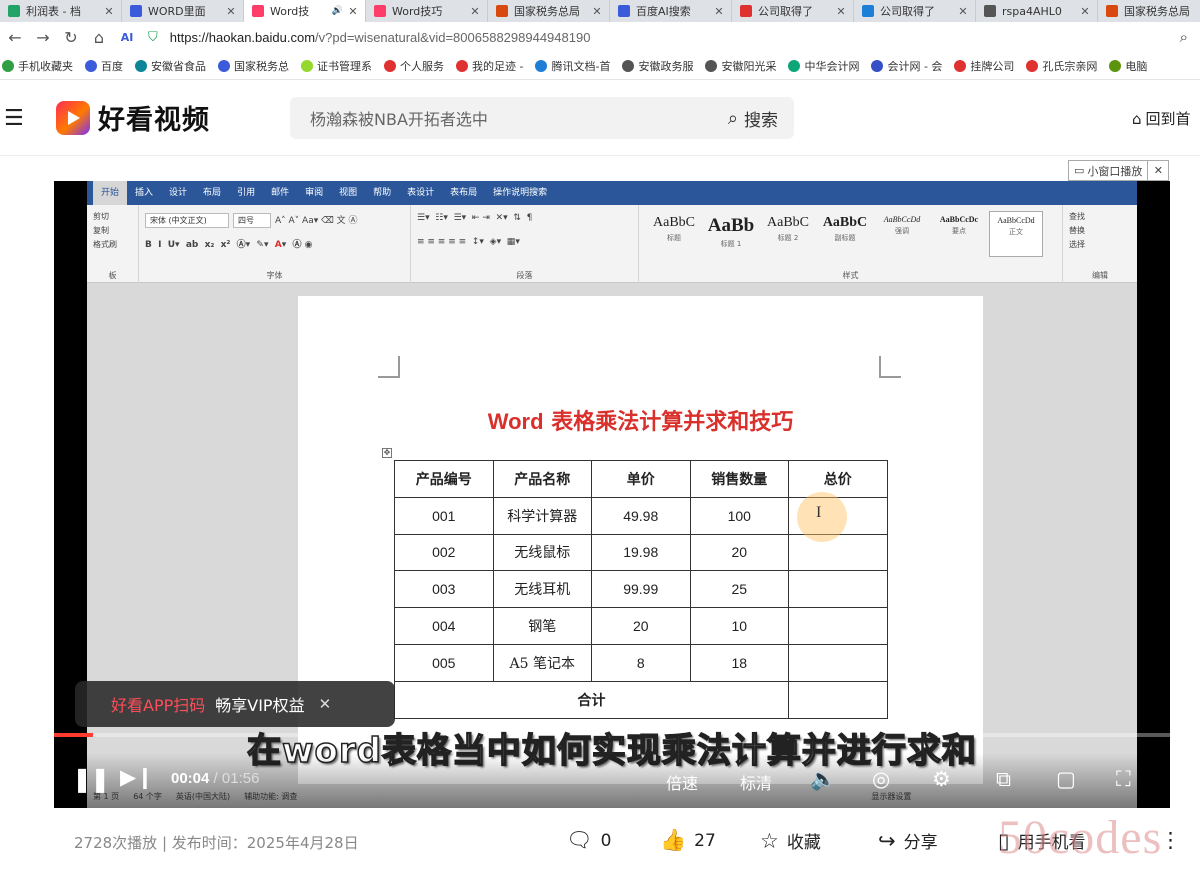 This screenshot has height=871, width=1200. I want to click on tab-favicon-icon, so click(990, 11).